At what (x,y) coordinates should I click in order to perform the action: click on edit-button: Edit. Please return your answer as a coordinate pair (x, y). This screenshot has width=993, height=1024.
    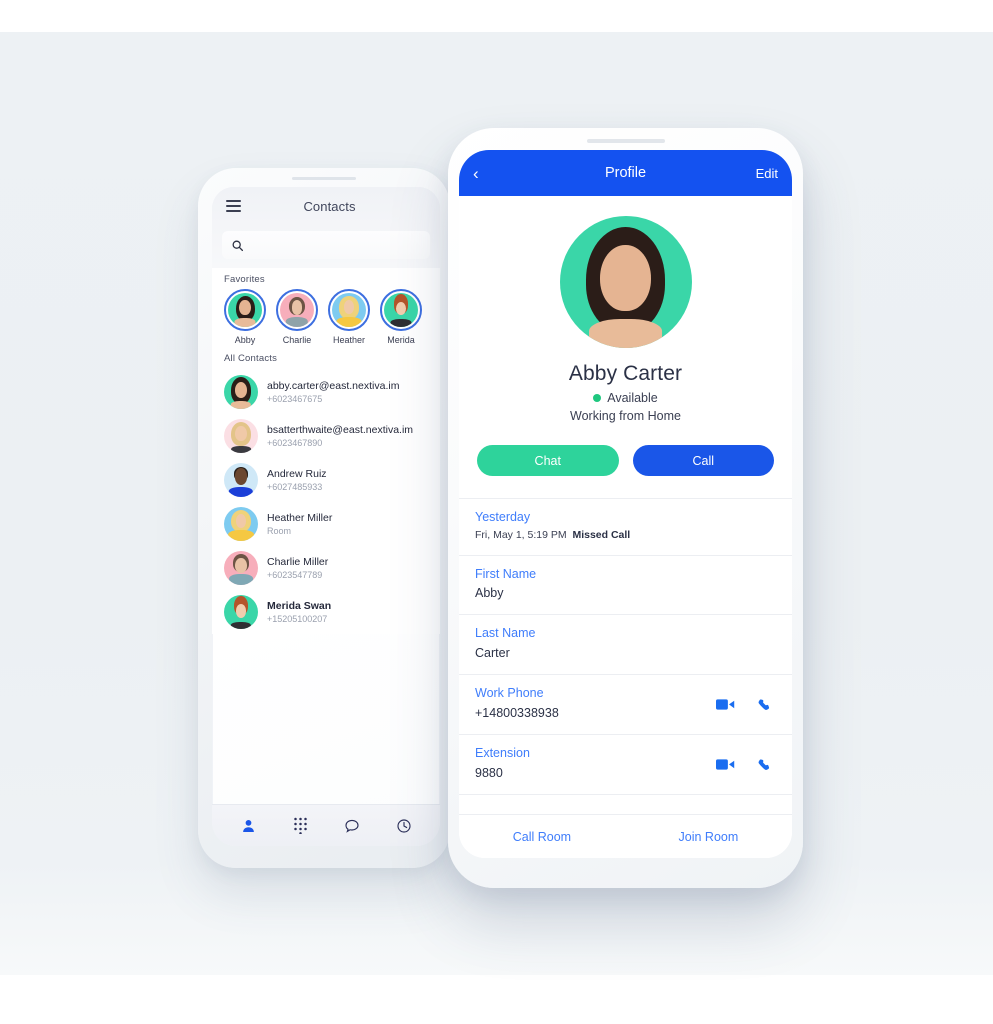
    Looking at the image, I should click on (763, 173).